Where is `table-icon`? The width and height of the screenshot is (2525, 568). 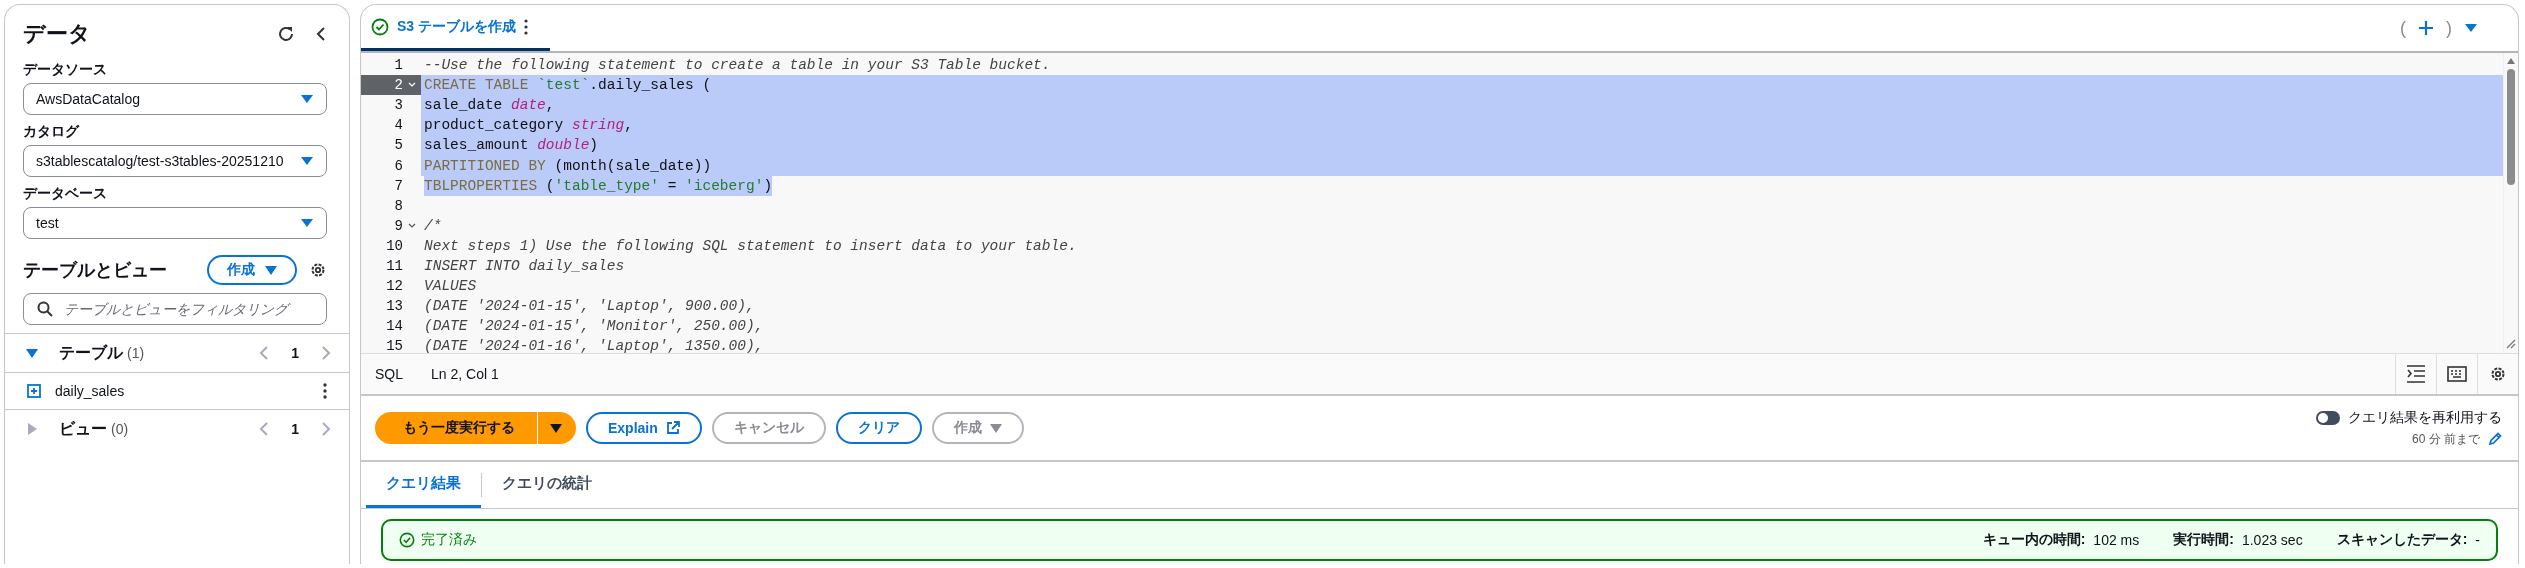
table-icon is located at coordinates (34, 391).